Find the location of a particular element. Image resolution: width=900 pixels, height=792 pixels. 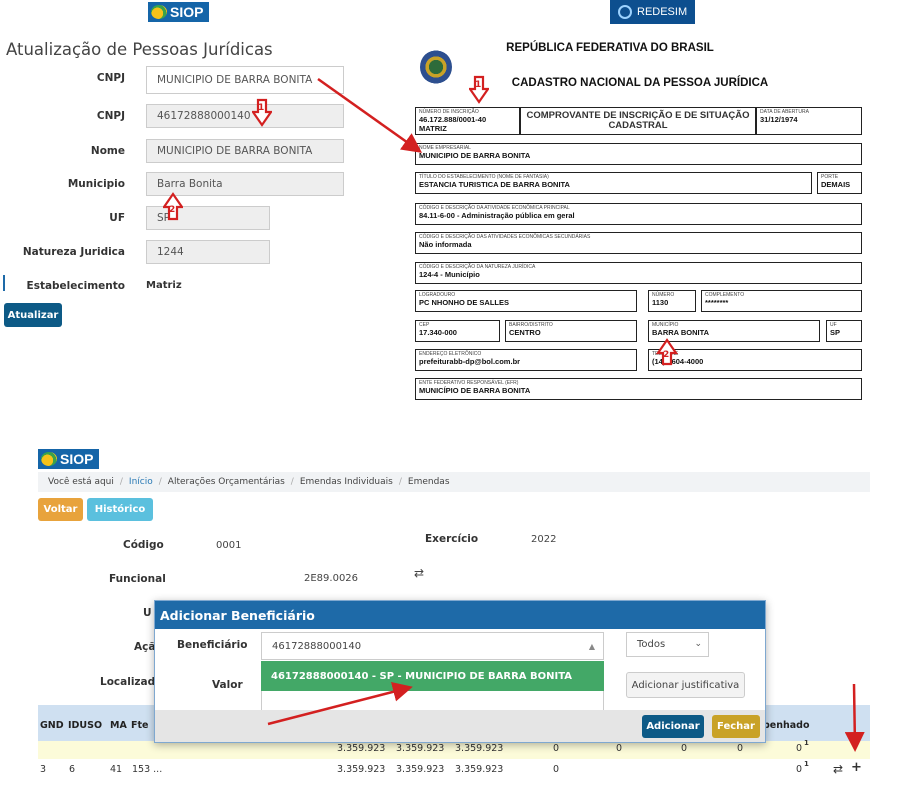

exercicio-label: Exercício is located at coordinates (452, 539).